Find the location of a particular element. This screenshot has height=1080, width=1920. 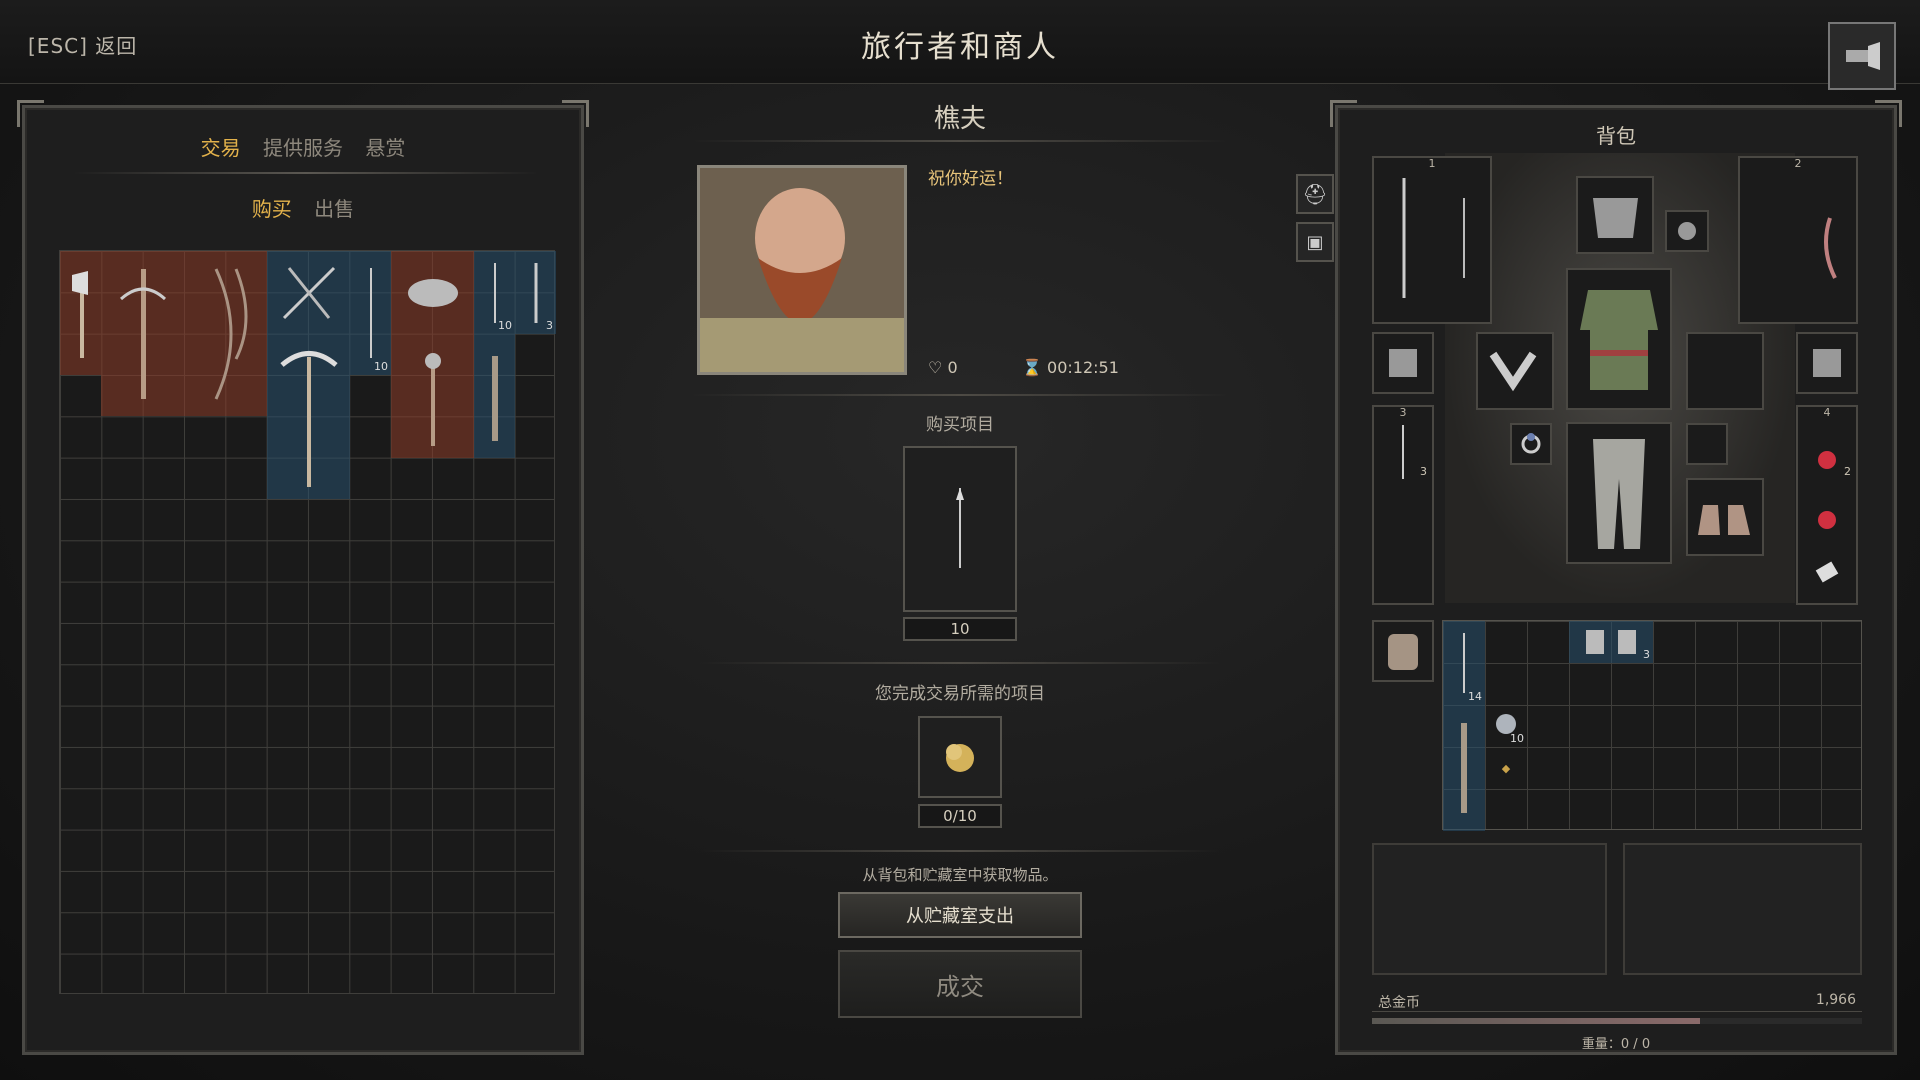

coin-icon is located at coordinates (960, 758).